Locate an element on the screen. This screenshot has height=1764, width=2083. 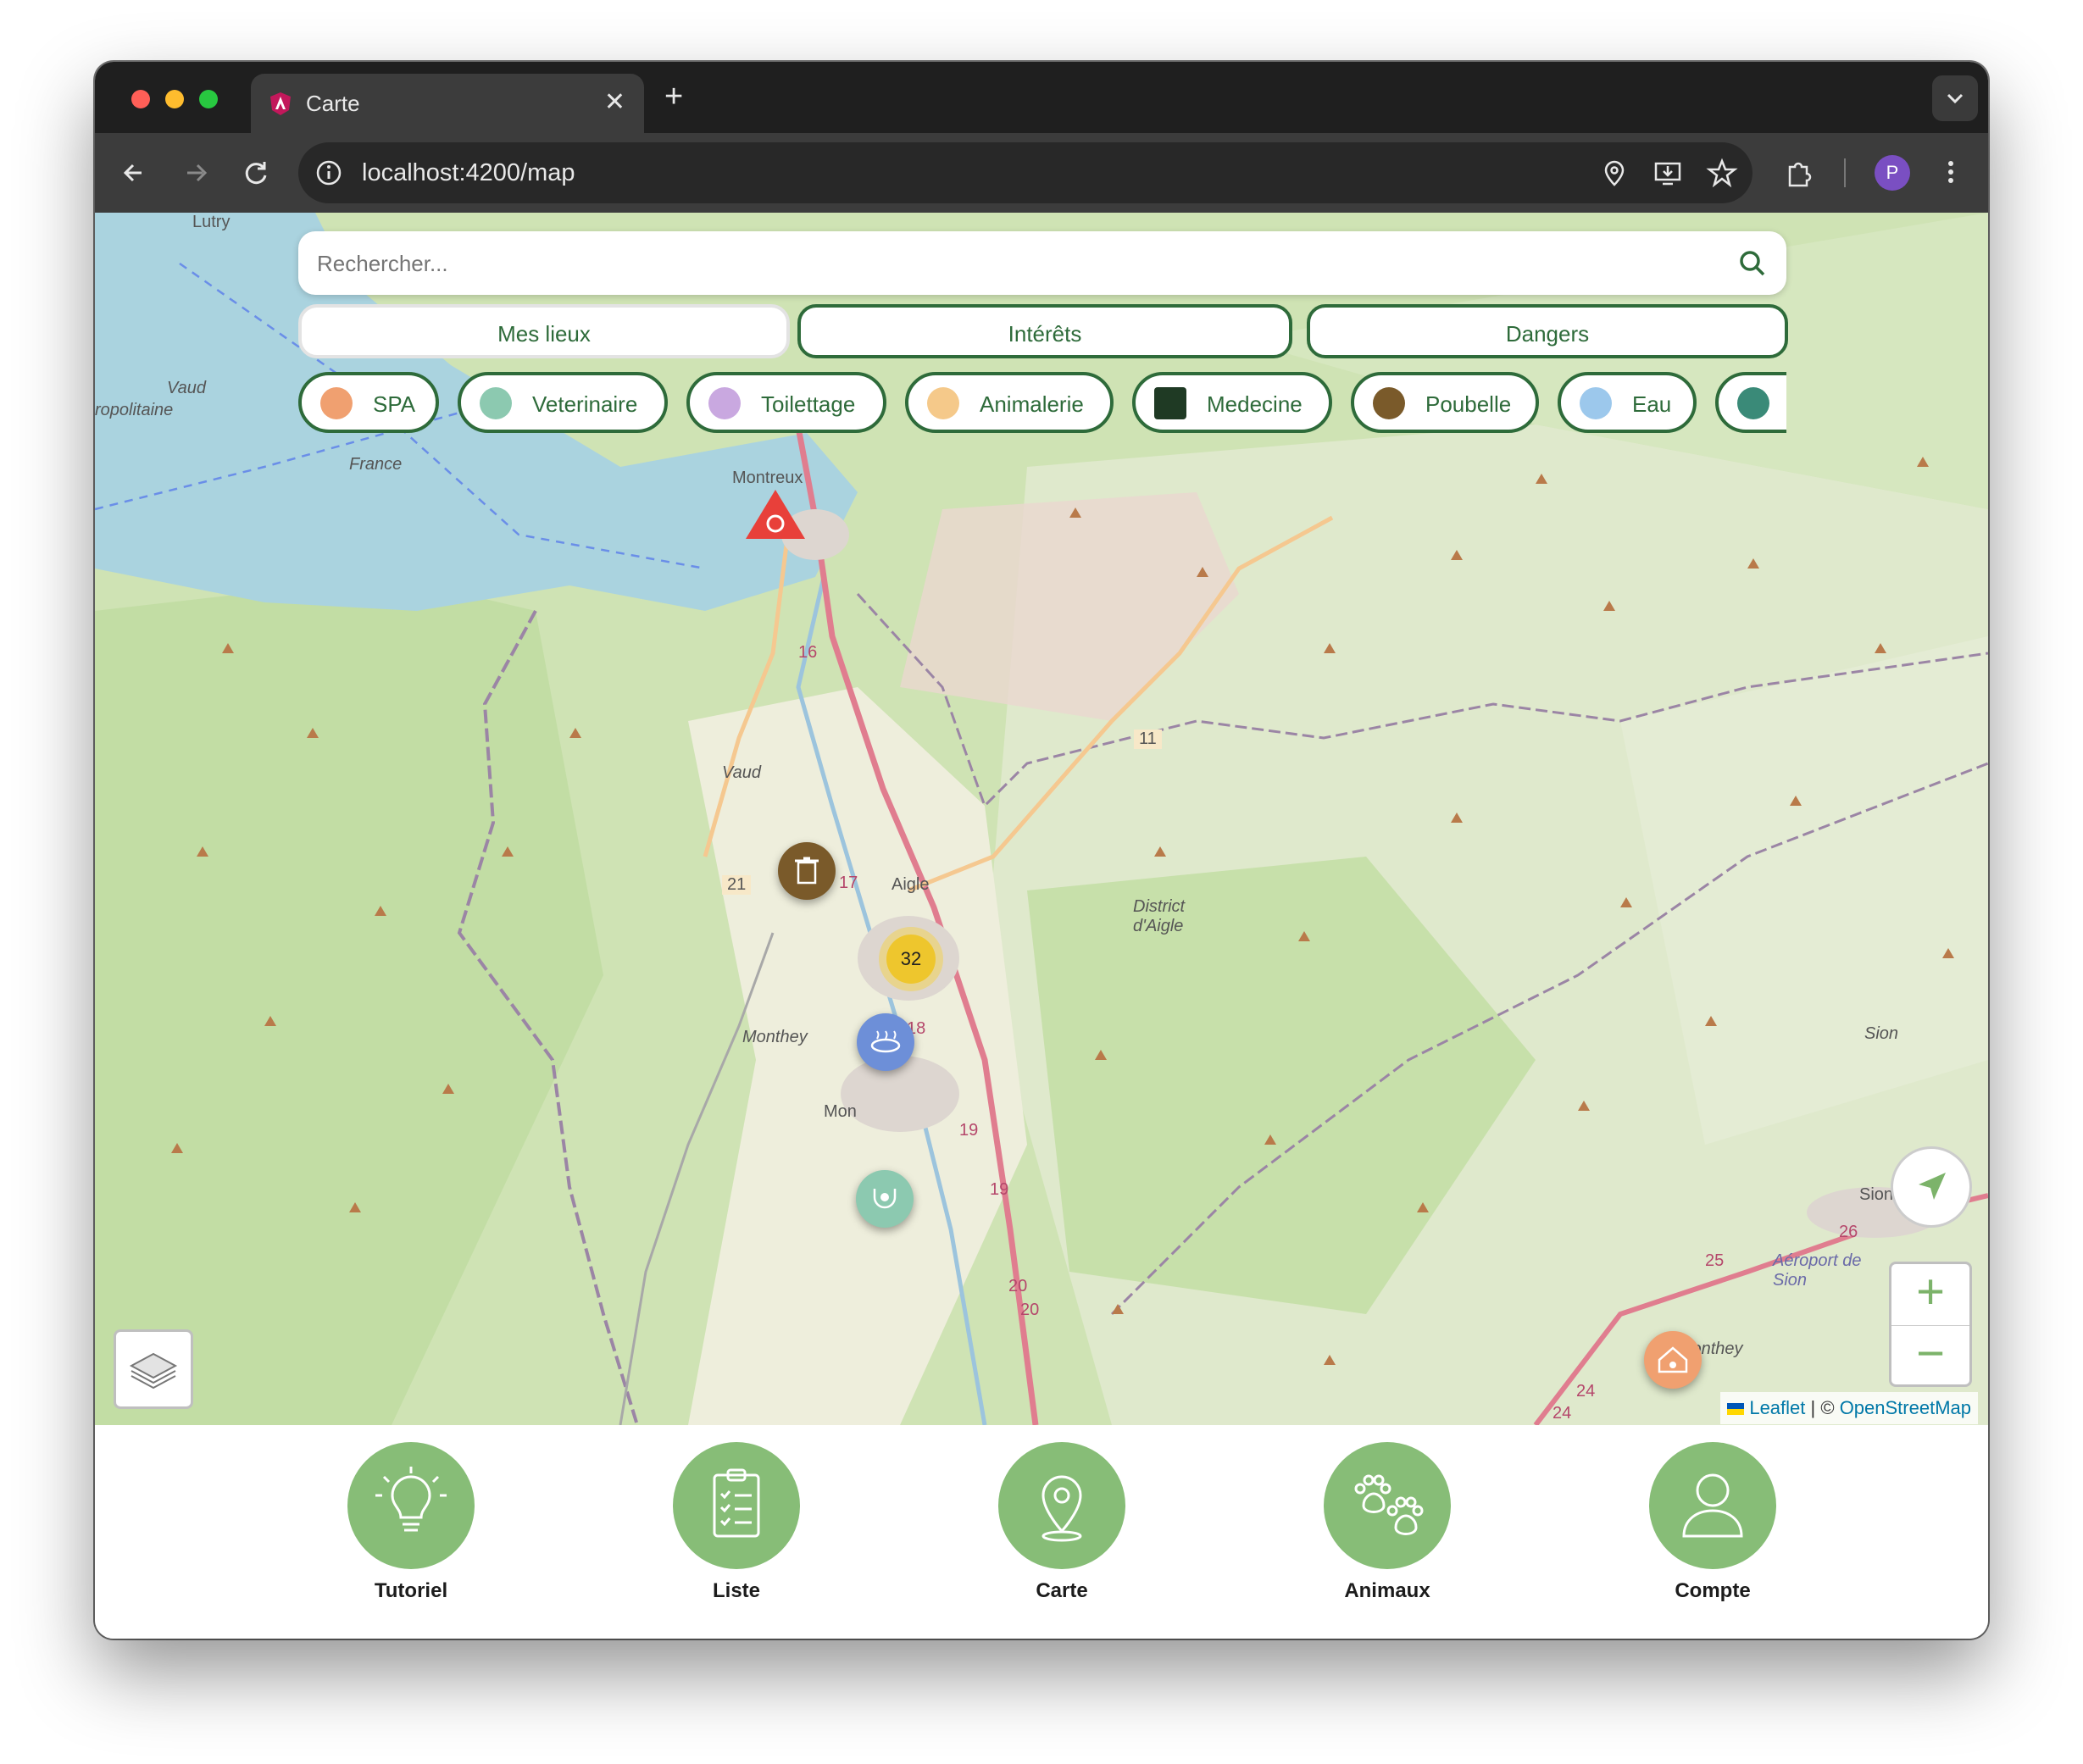
forward-icon is located at coordinates (195, 172).